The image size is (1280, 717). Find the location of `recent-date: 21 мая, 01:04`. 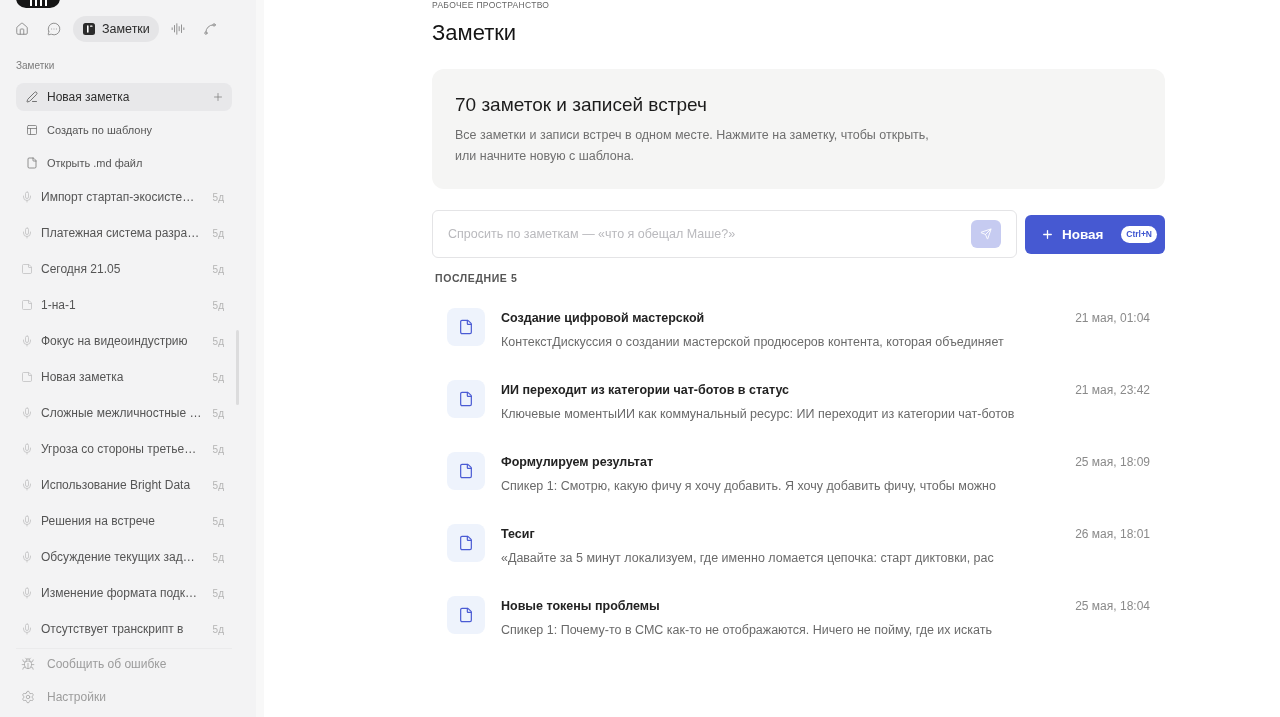

recent-date: 21 мая, 01:04 is located at coordinates (1112, 318).